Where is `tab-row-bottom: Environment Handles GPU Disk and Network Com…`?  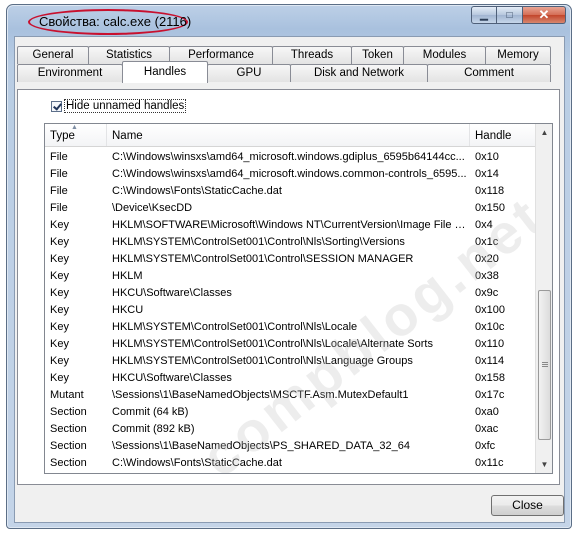
tab-row-bottom: Environment Handles GPU Disk and Network Com… is located at coordinates (284, 72).